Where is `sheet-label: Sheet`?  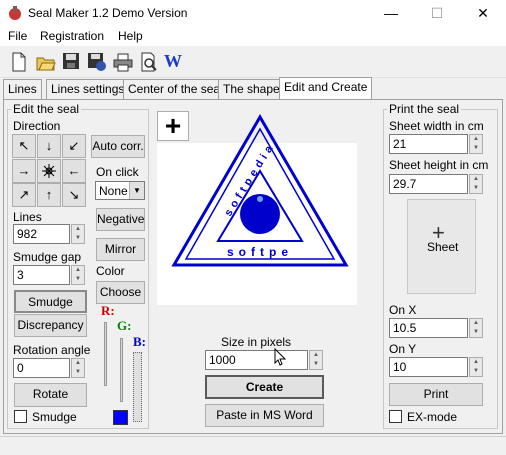
sheet-label: Sheet is located at coordinates (443, 247).